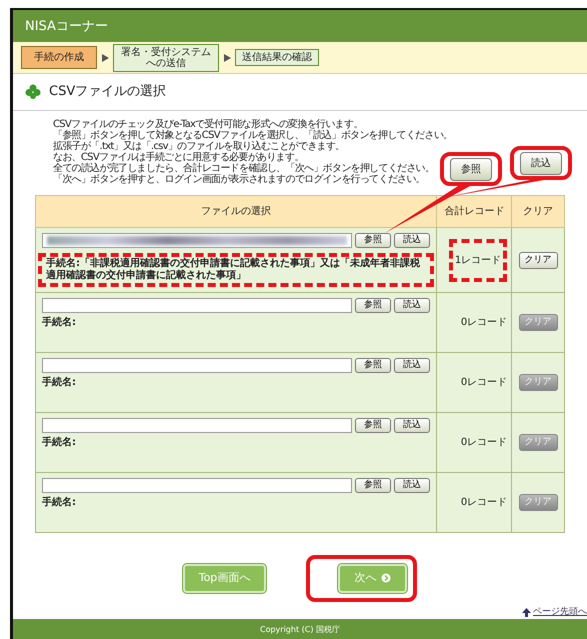  What do you see at coordinates (471, 169) in the screenshot?
I see `button-label: 参照` at bounding box center [471, 169].